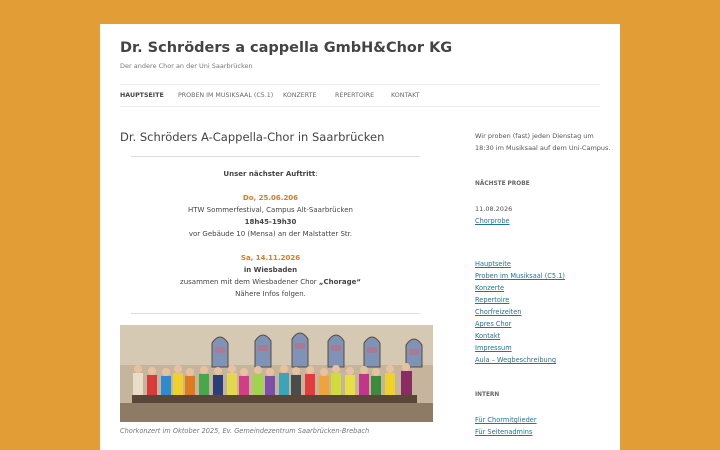 The height and width of the screenshot is (450, 720). What do you see at coordinates (270, 294) in the screenshot?
I see `event2-line2: Nähere Infos folgen.` at bounding box center [270, 294].